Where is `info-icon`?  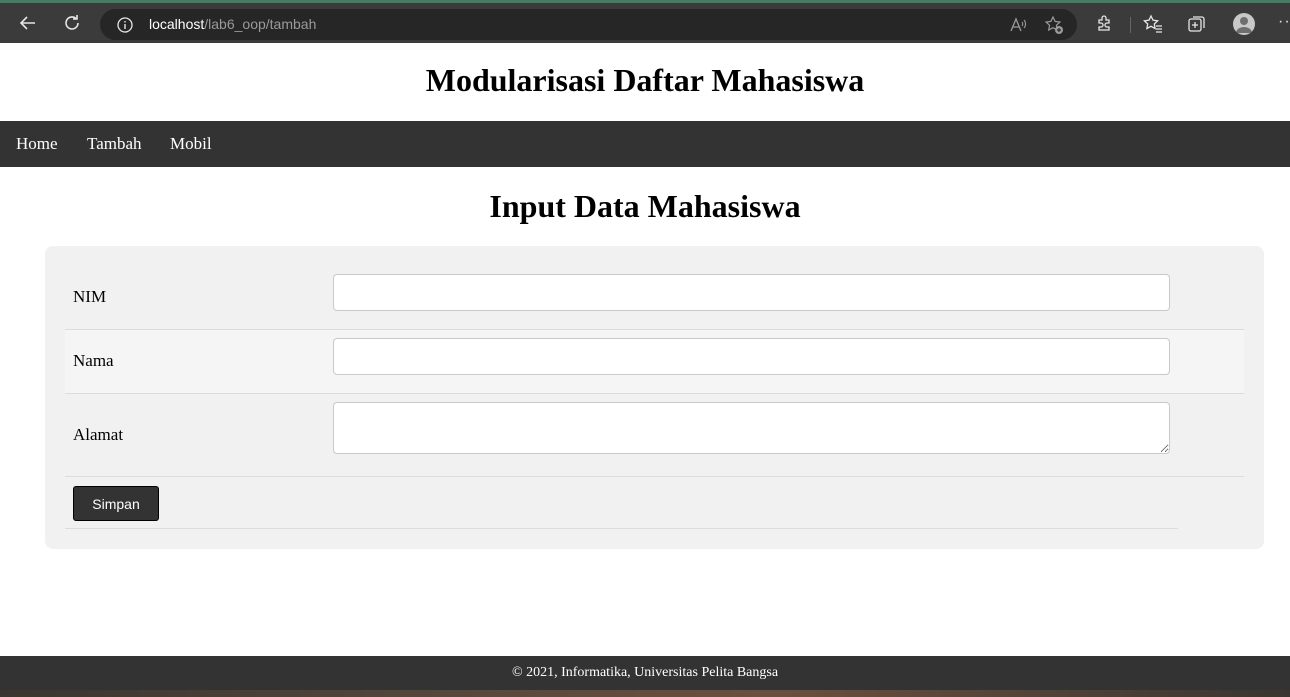 info-icon is located at coordinates (125, 25).